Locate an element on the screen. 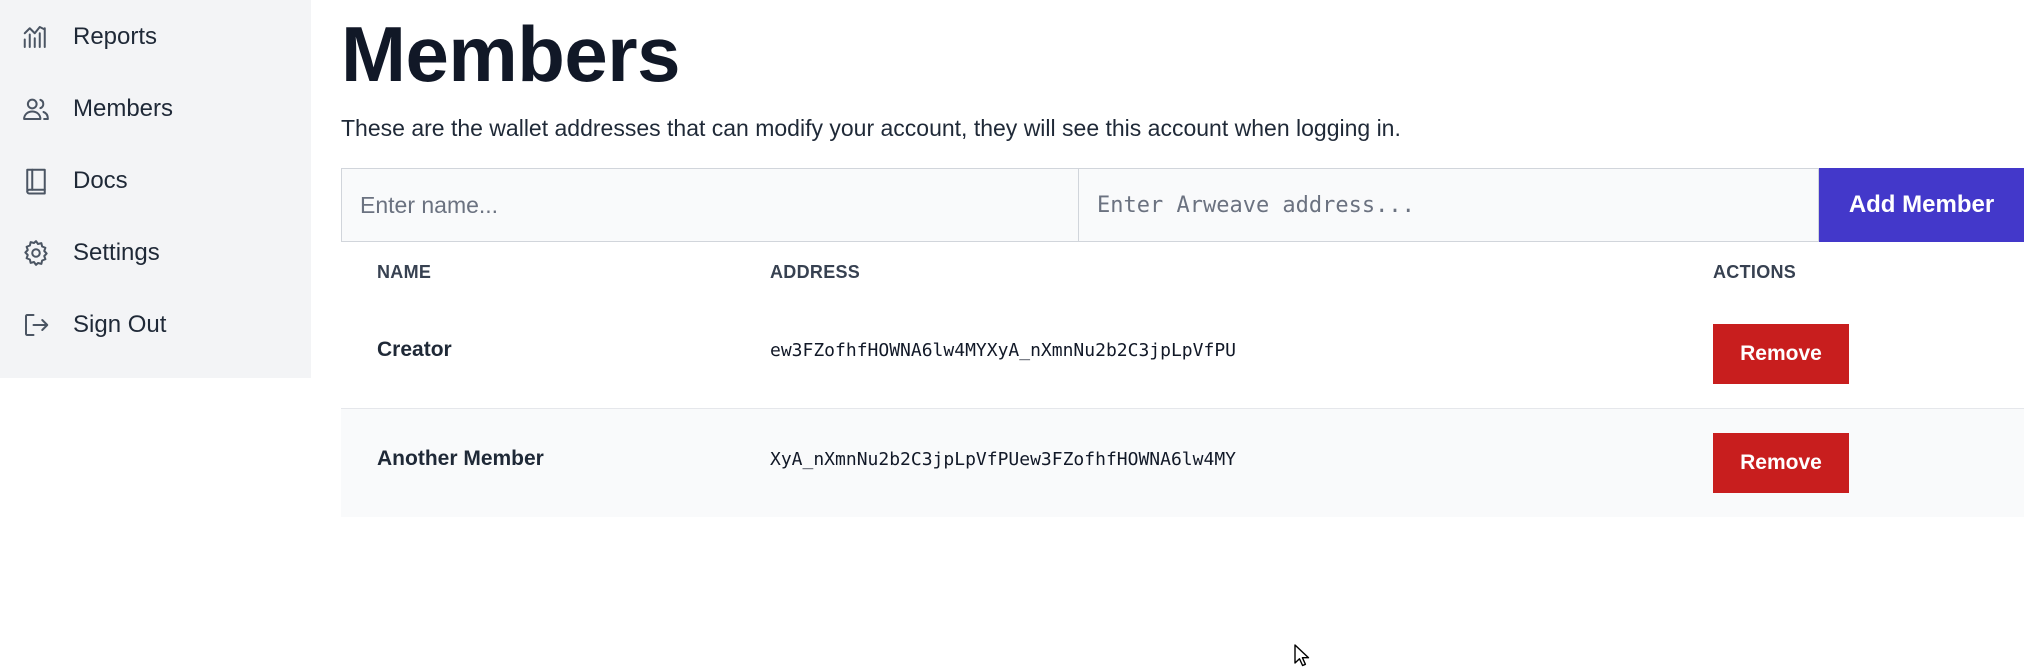  column-header-actions: ACTIONS is located at coordinates (1755, 272).